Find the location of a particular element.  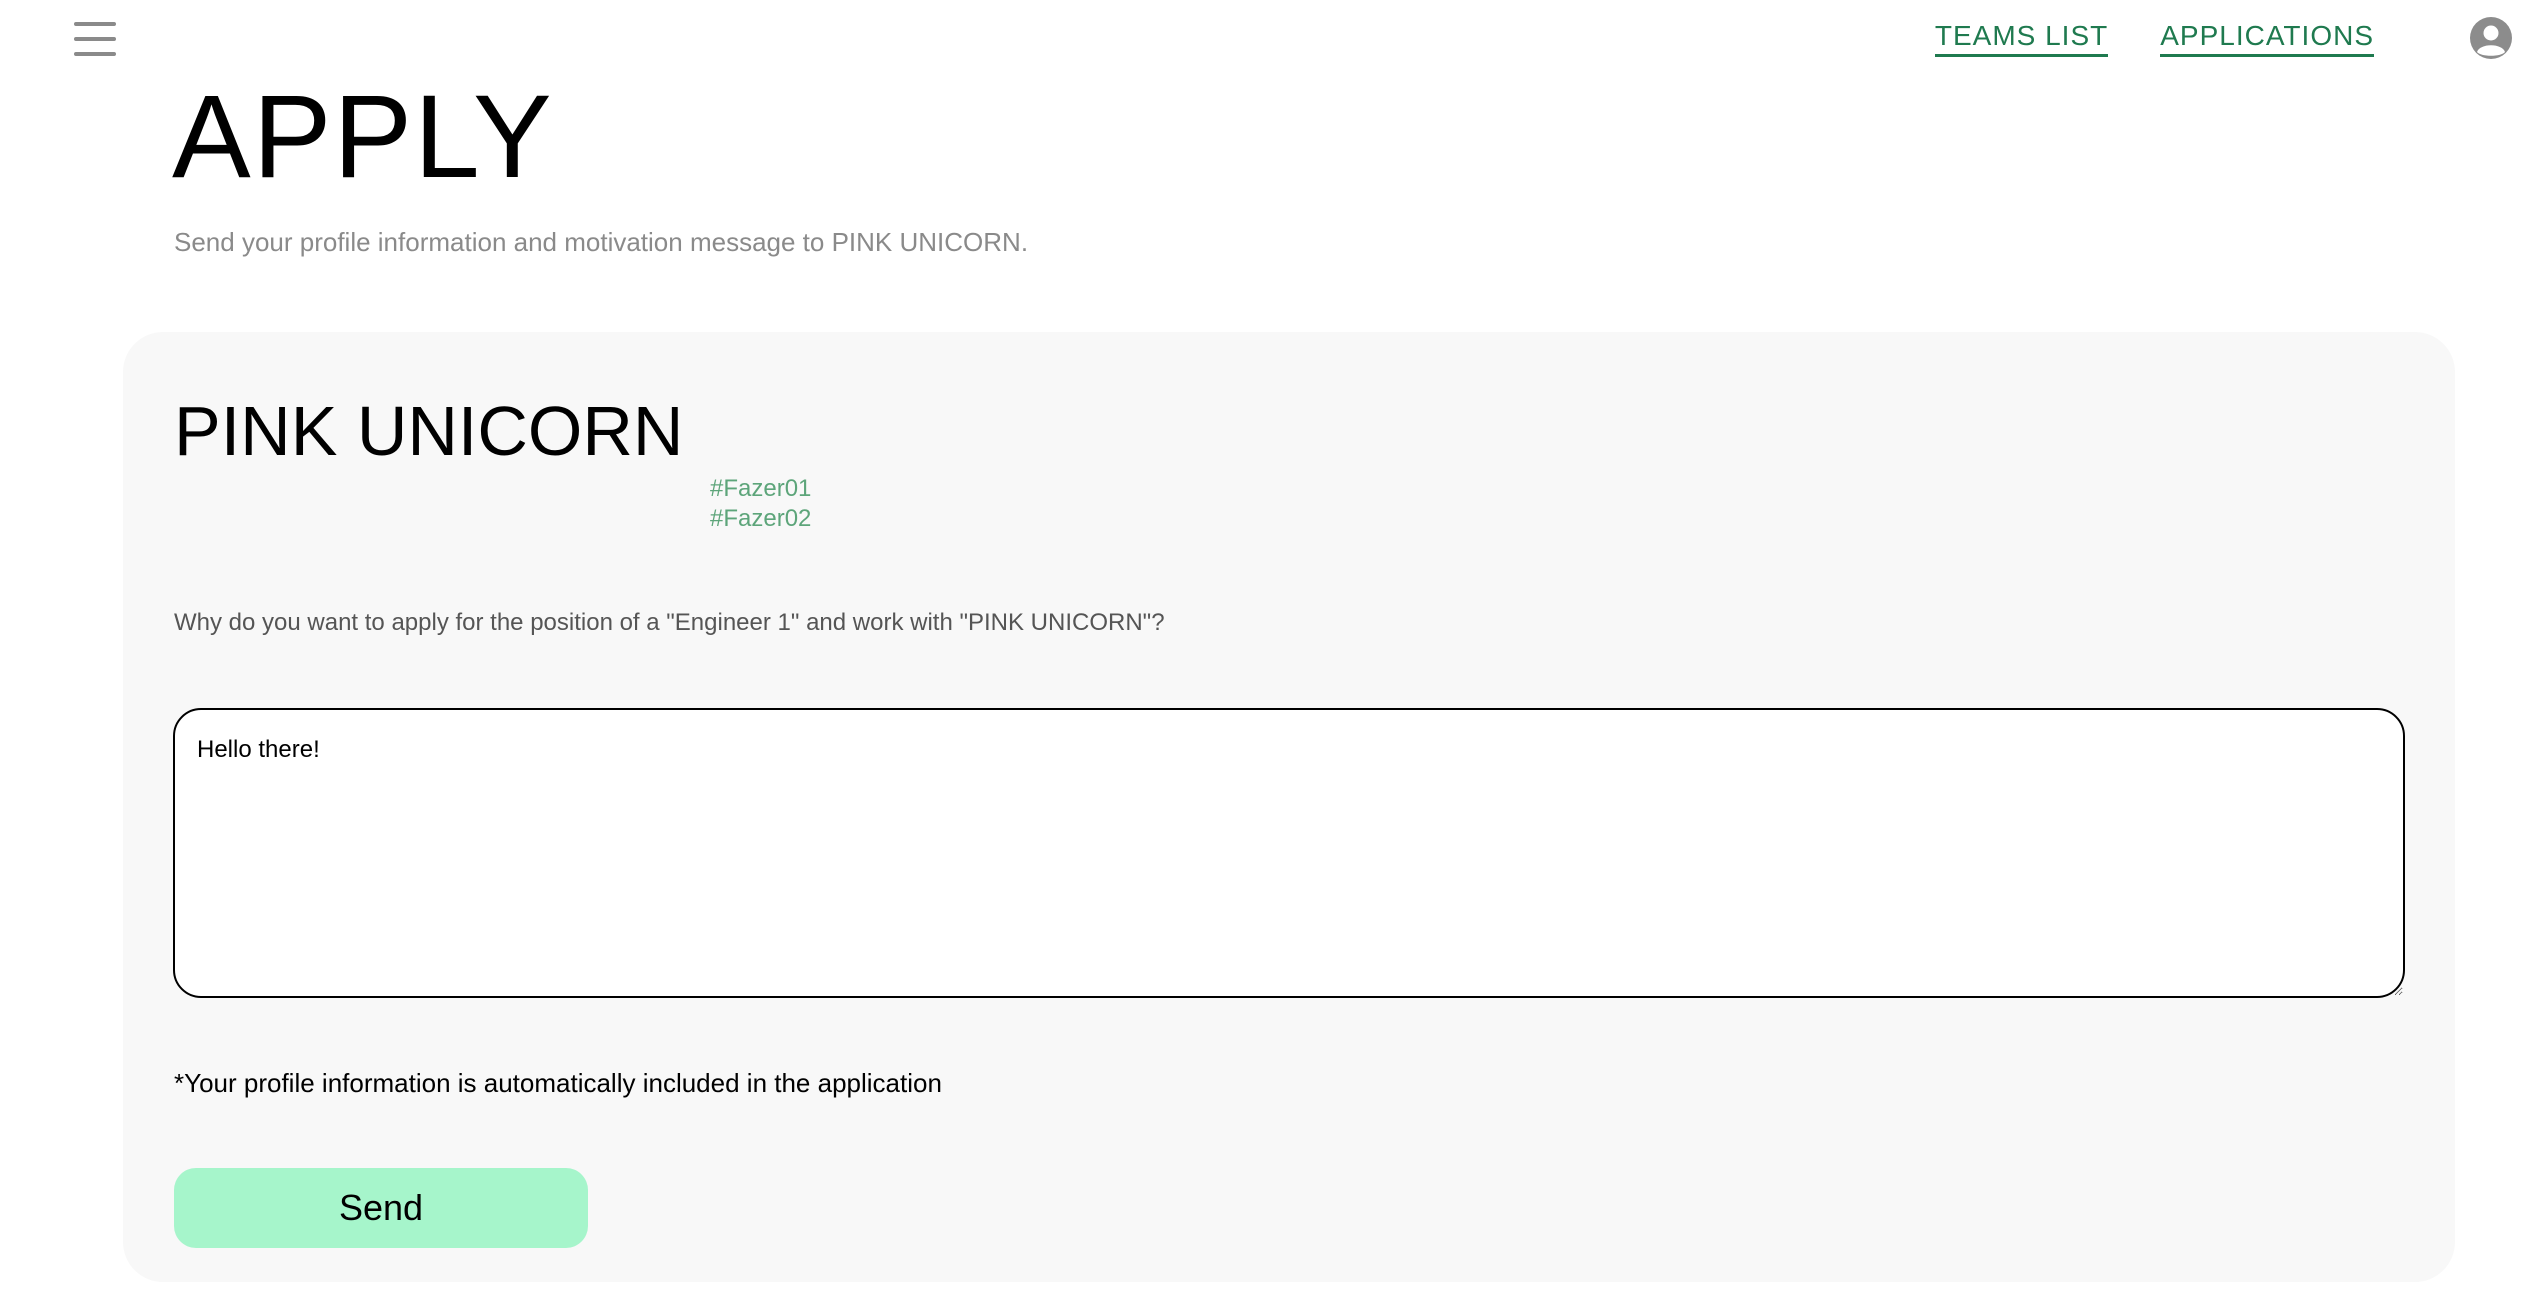

user-account-icon is located at coordinates (2491, 38).